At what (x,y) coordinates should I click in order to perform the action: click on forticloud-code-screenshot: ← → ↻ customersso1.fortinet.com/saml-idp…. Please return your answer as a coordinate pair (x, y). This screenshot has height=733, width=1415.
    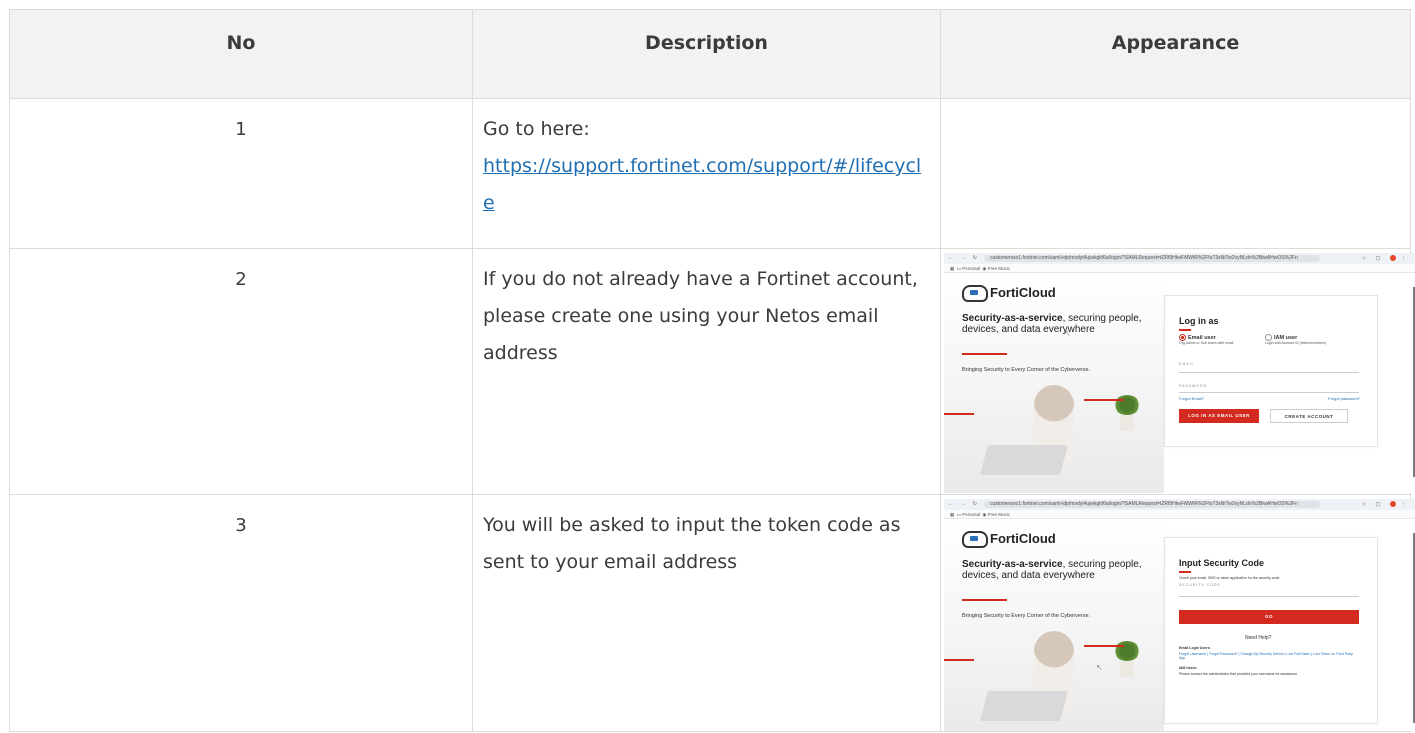
    Looking at the image, I should click on (1179, 615).